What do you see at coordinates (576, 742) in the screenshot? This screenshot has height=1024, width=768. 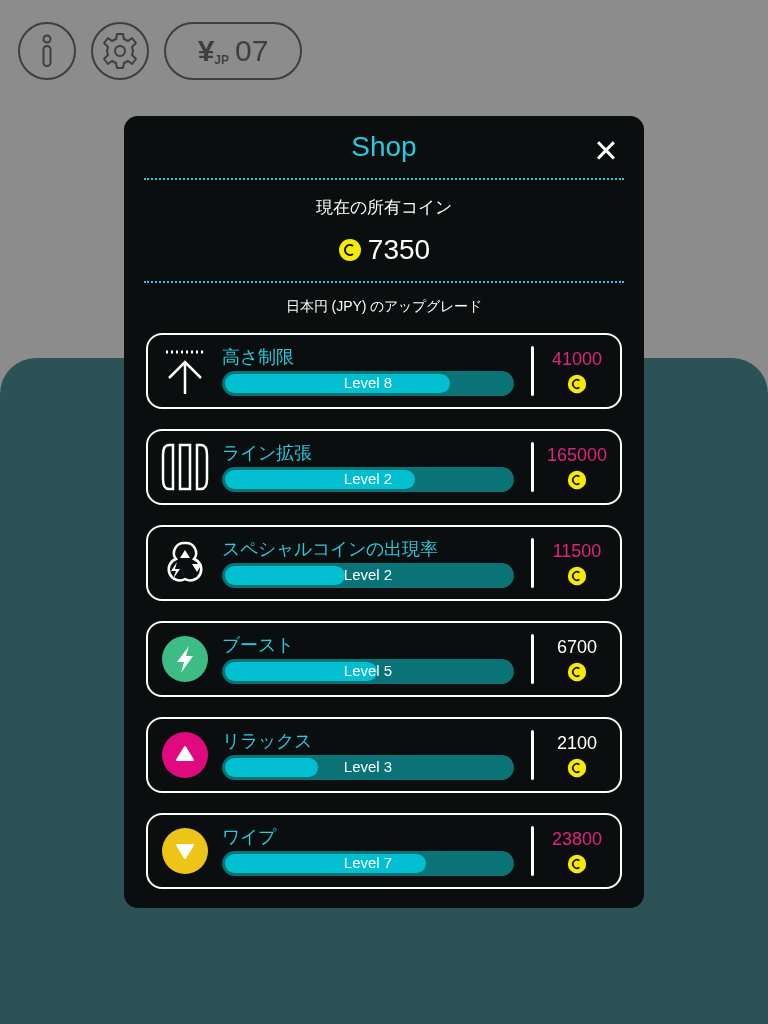 I see `price: 2100` at bounding box center [576, 742].